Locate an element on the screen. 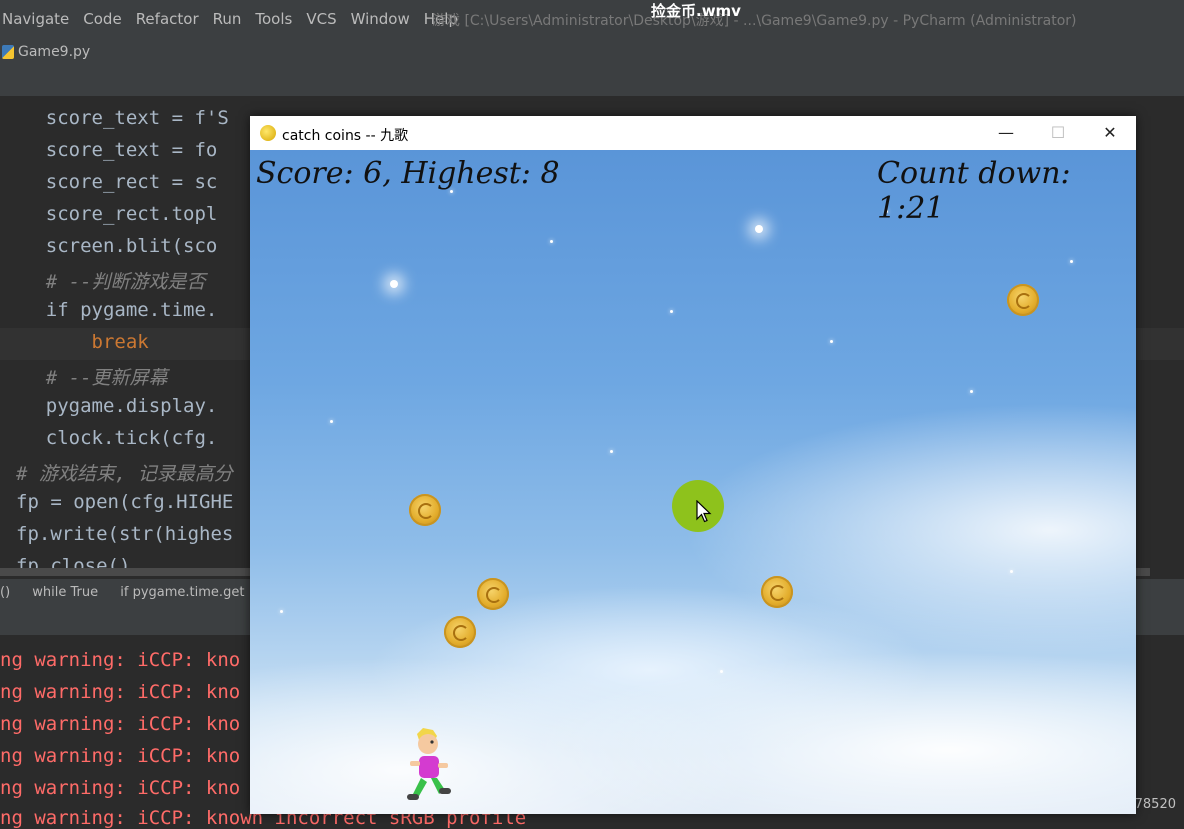 The width and height of the screenshot is (1184, 829). code-line: fp.write(str(highes is located at coordinates (125, 534).